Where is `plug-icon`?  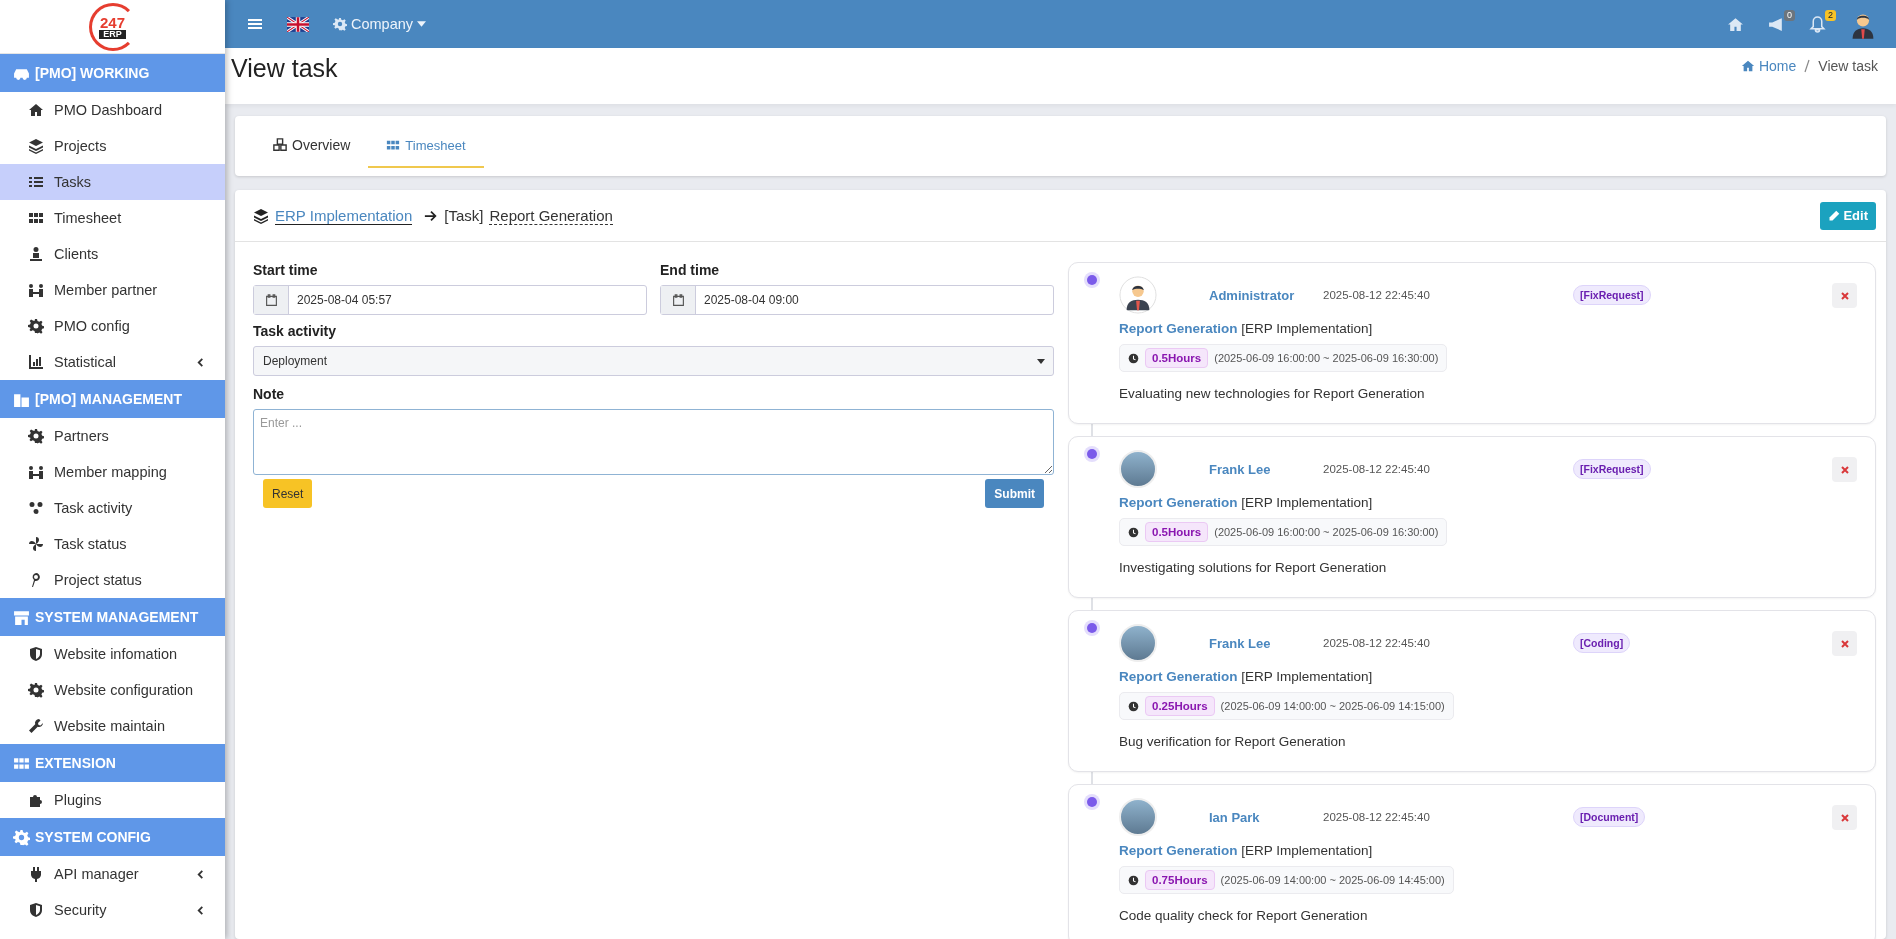 plug-icon is located at coordinates (36, 874).